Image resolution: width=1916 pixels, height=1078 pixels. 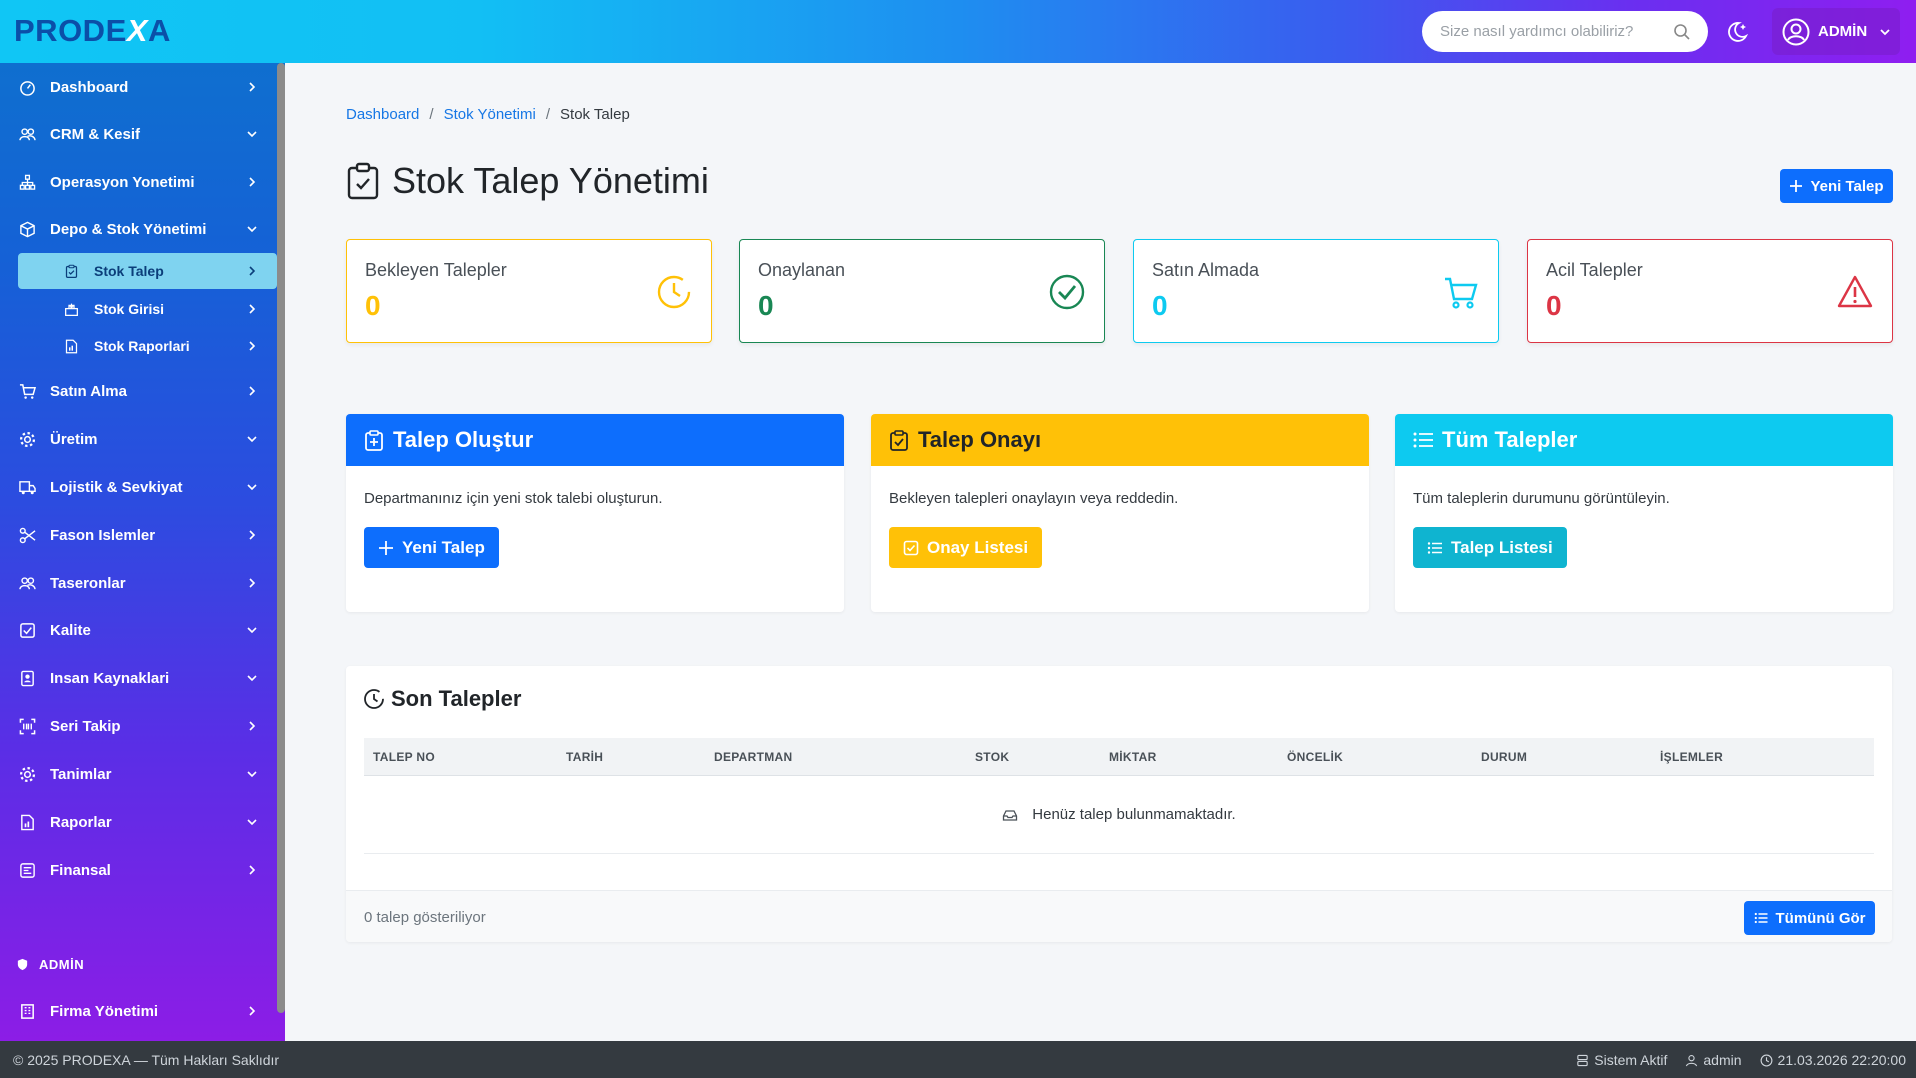 I want to click on footer-datetime: 21.03.2026 22:20:00, so click(x=1833, y=1060).